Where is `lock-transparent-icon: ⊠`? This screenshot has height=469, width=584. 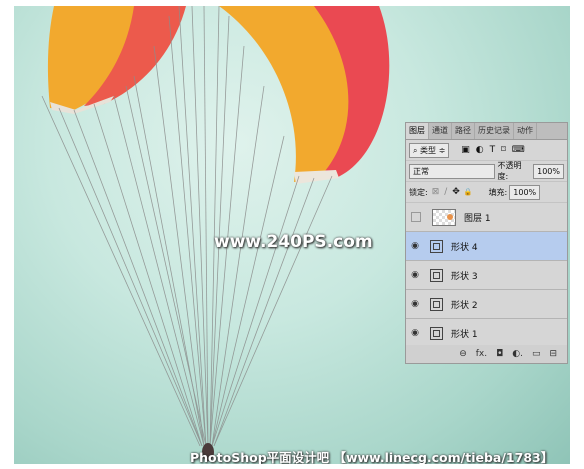
lock-transparent-icon: ⊠ is located at coordinates (436, 192).